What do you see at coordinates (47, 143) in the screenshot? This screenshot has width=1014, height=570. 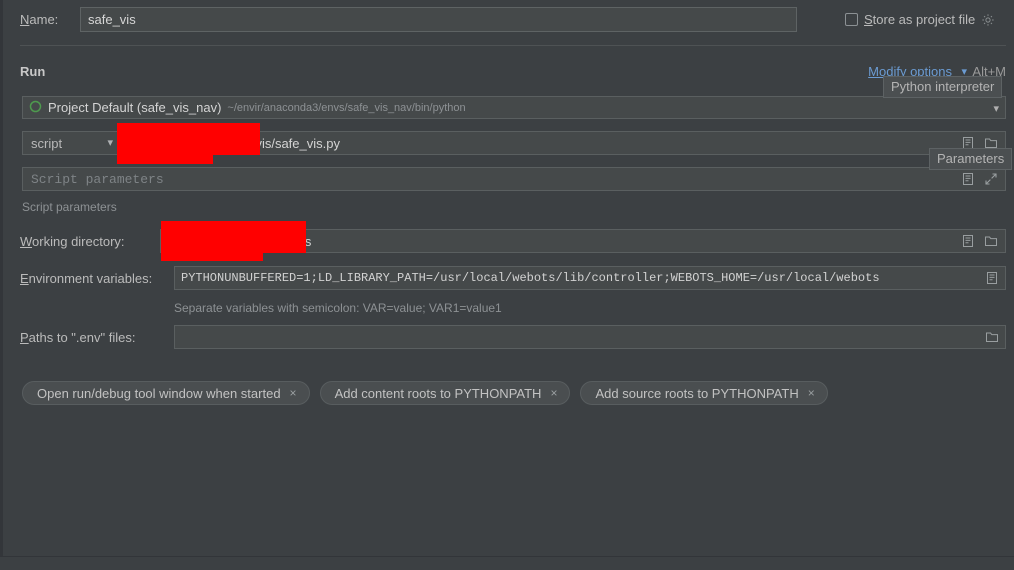 I see `script-kind-value: script` at bounding box center [47, 143].